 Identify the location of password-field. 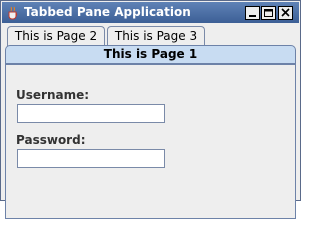
(91, 158).